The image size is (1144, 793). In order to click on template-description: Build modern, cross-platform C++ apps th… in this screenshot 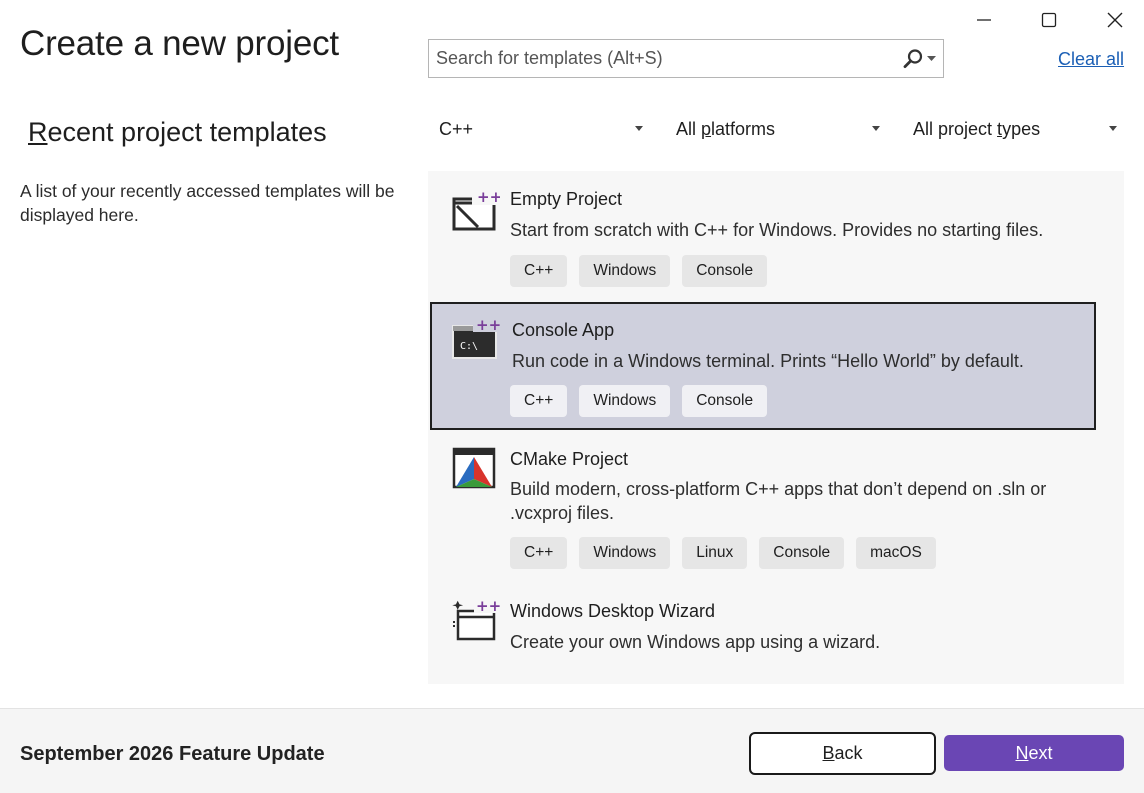, I will do `click(778, 501)`.